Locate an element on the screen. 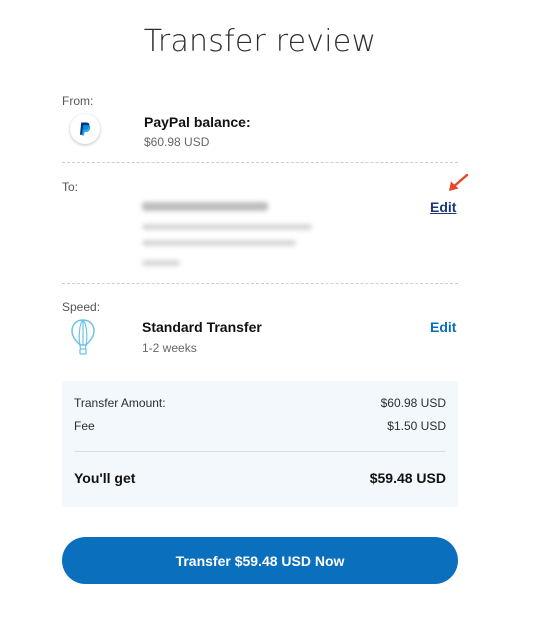 The height and width of the screenshot is (618, 560). summary-row-transfer-amount: Transfer Amount: $60.98 USD is located at coordinates (260, 403).